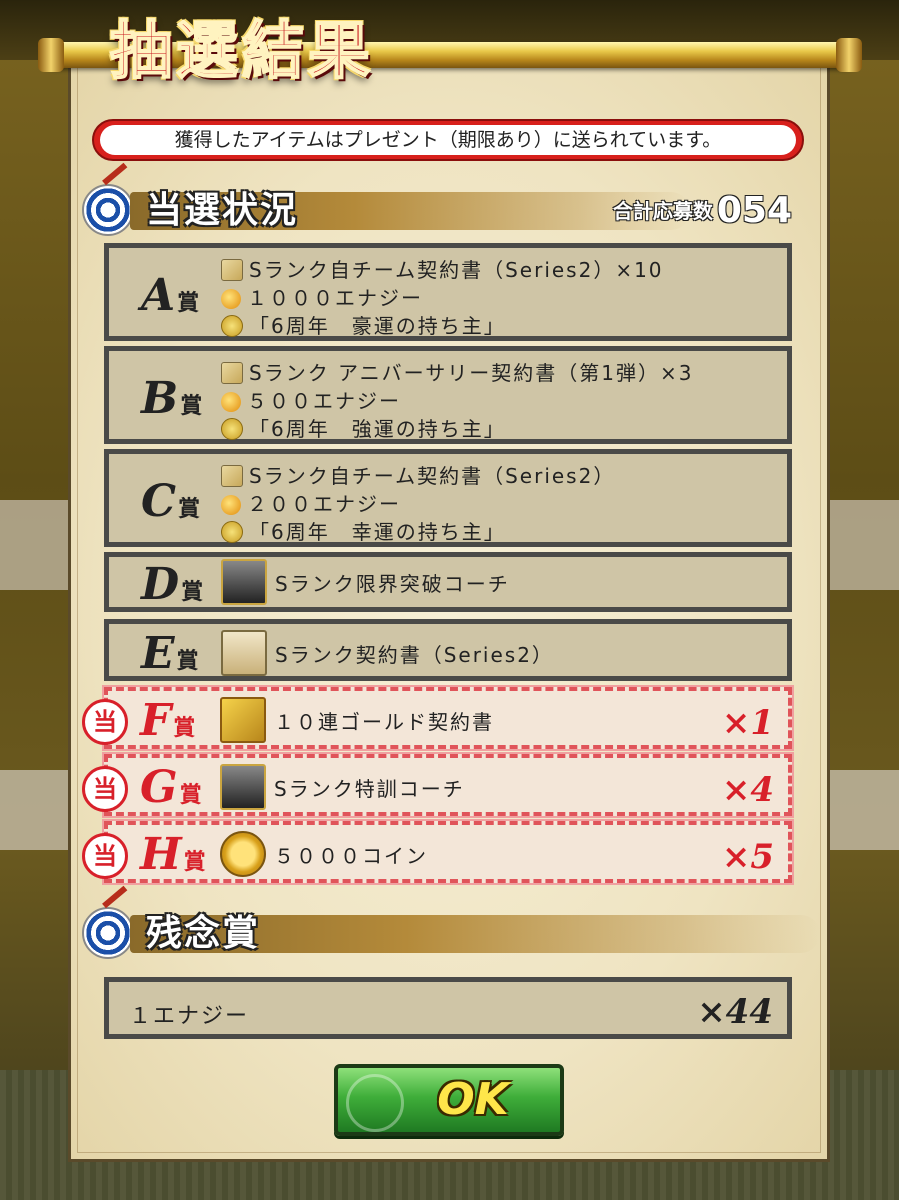 This screenshot has width=899, height=1200. What do you see at coordinates (747, 723) in the screenshot?
I see `prize-f-quantity: ×1` at bounding box center [747, 723].